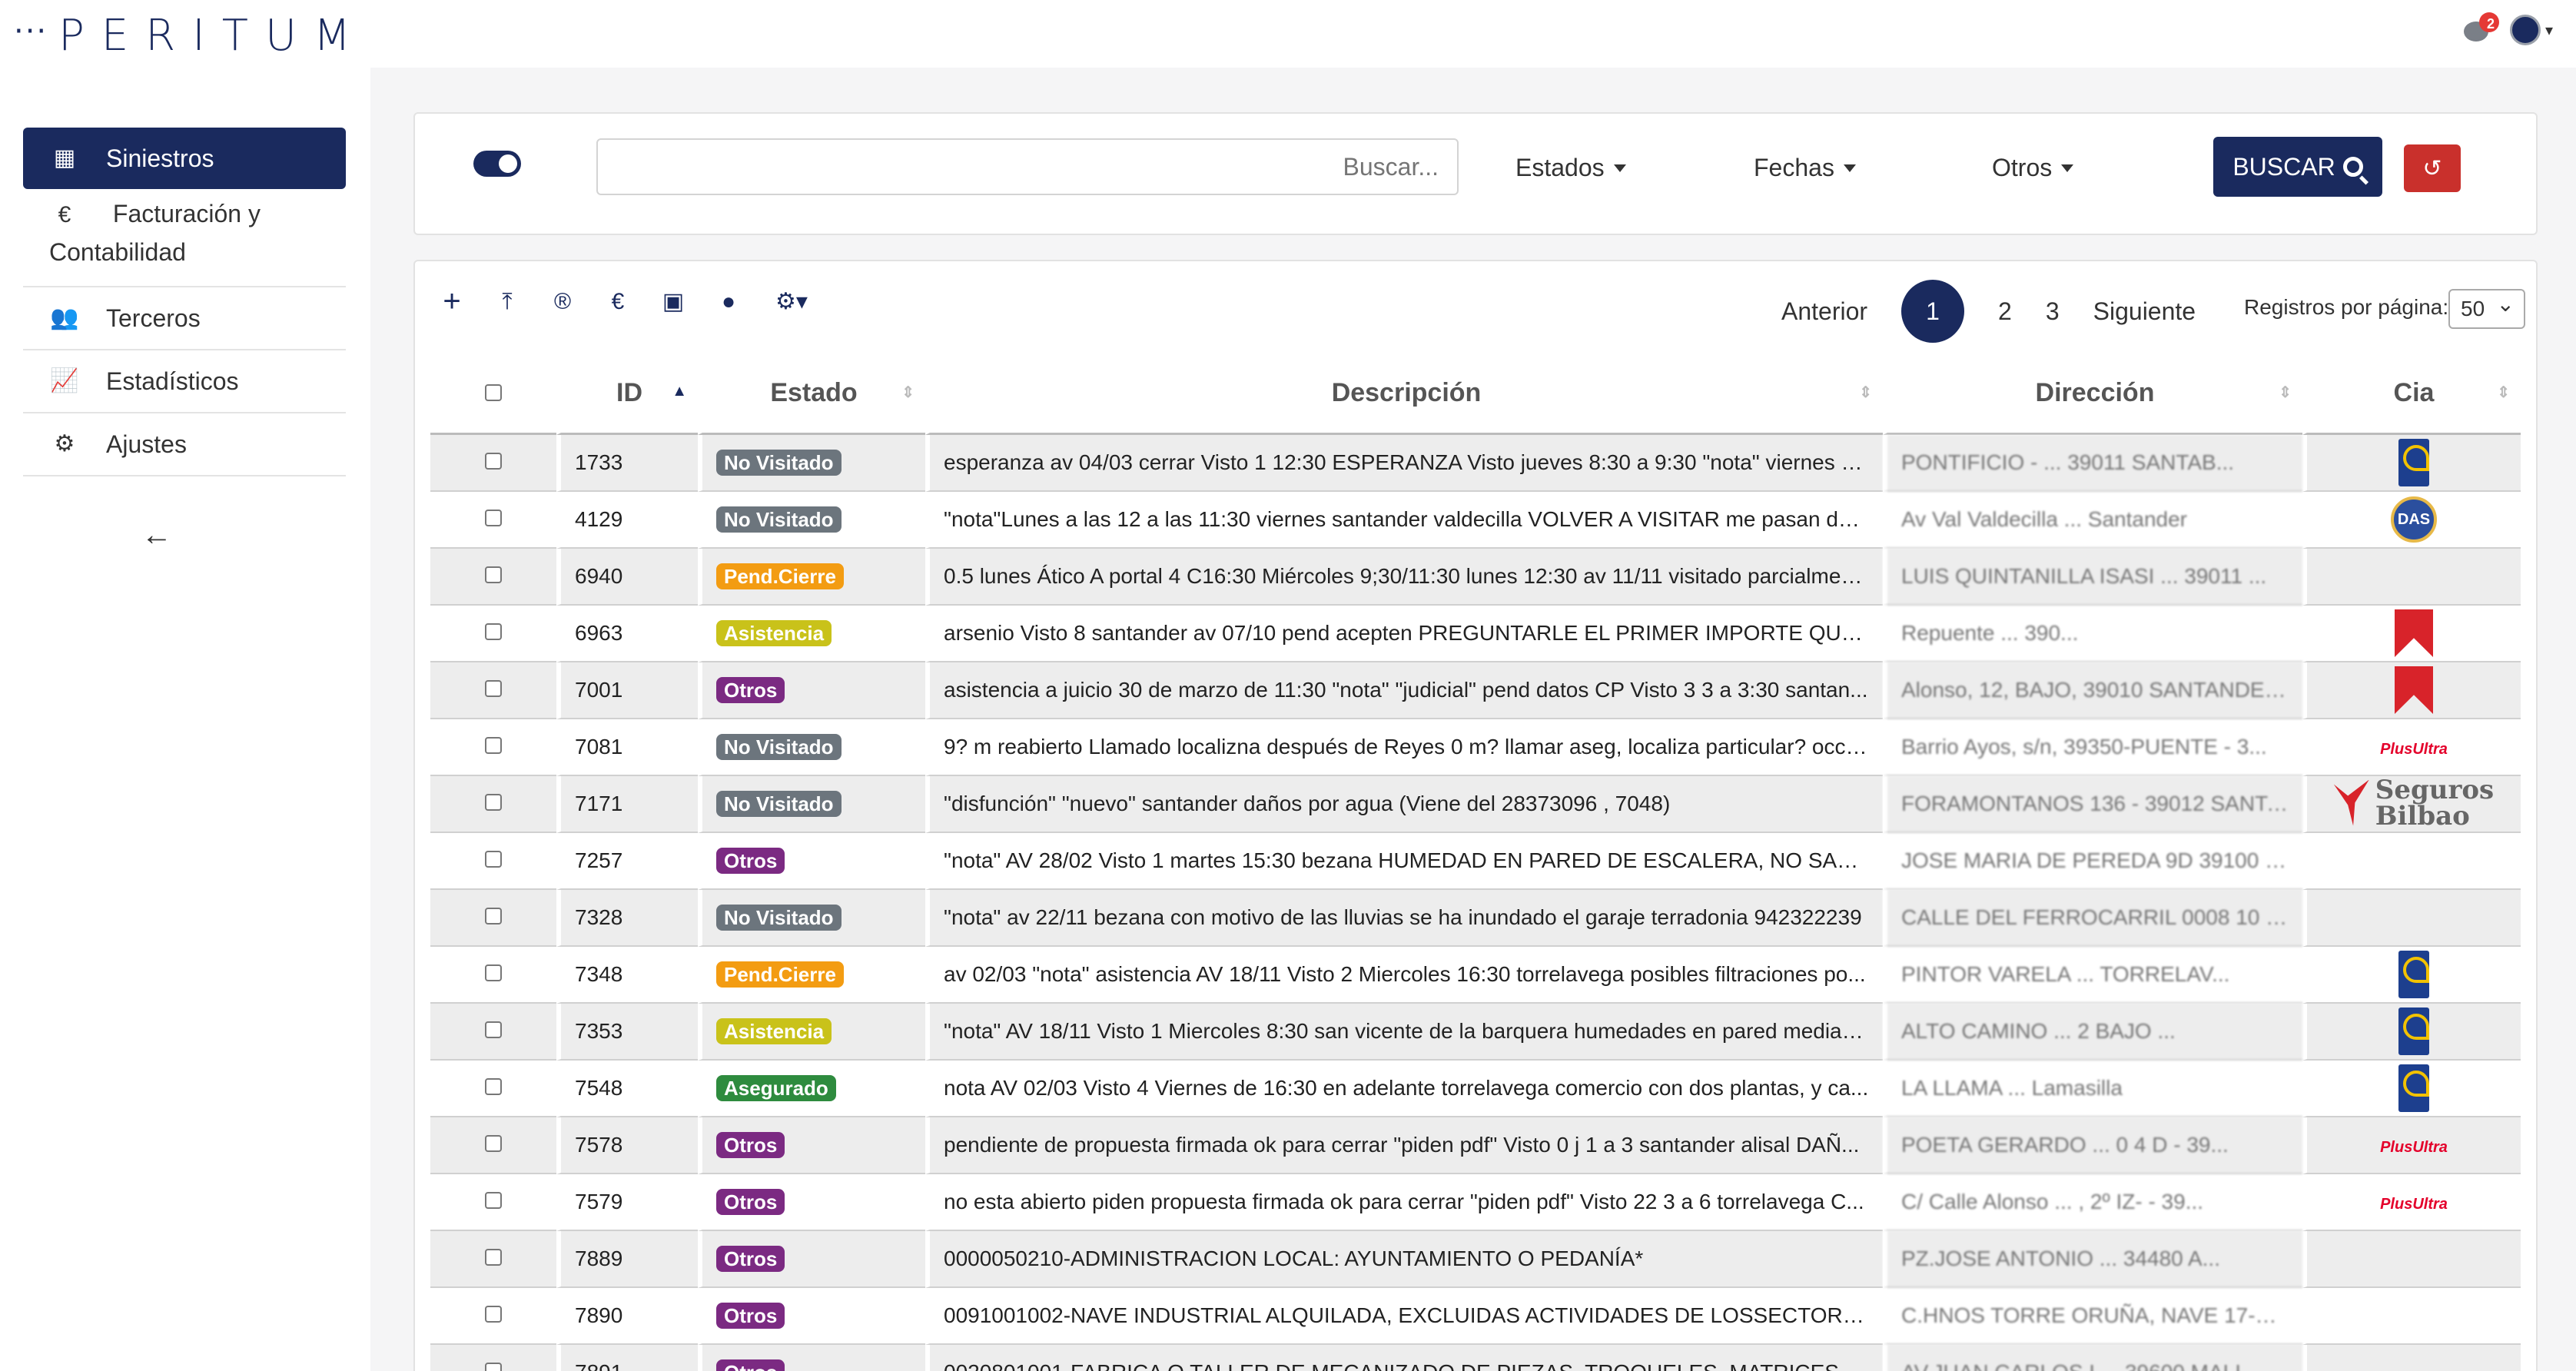 Image resolution: width=2576 pixels, height=1371 pixels. Describe the element at coordinates (1404, 394) in the screenshot. I see `header-descripcion: Descripción ⇕` at that location.